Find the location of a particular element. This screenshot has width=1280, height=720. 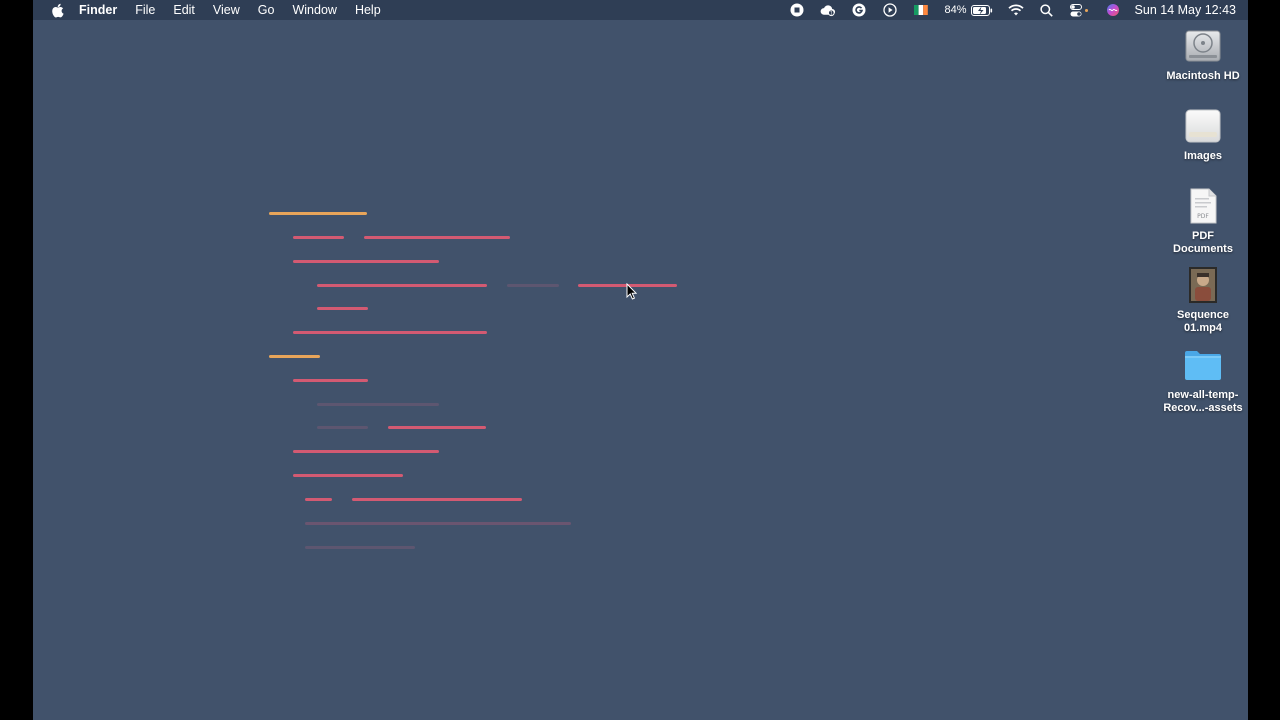

desktop-icon-macintosh-hd: Macintosh HD is located at coordinates (1203, 54).